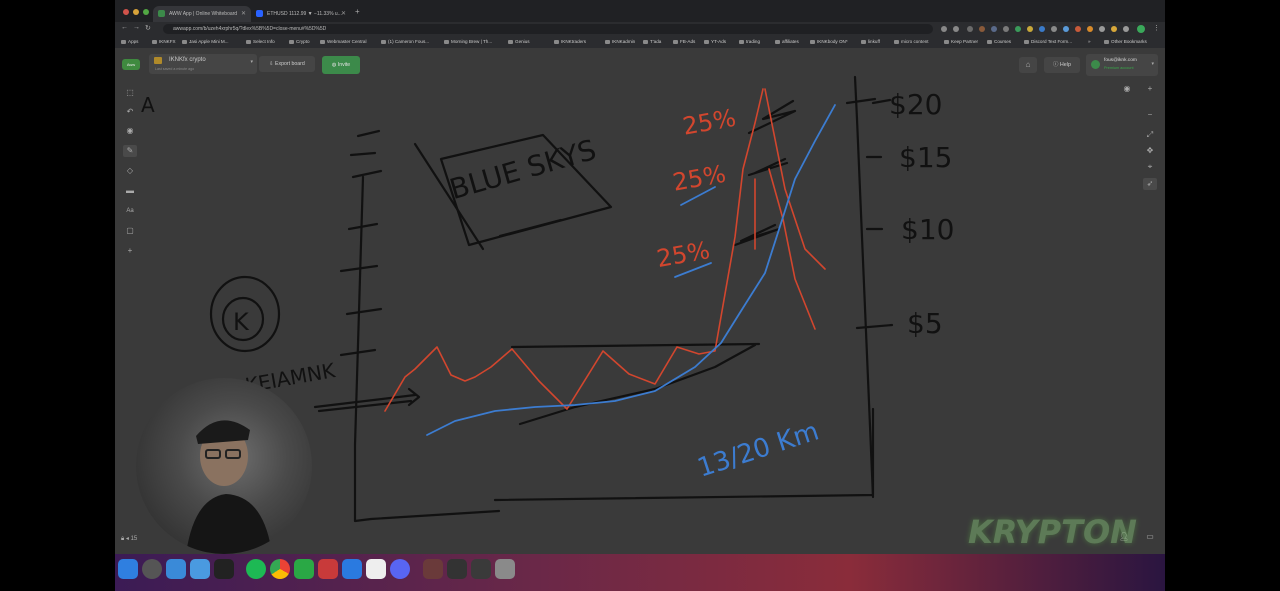 This screenshot has width=1280, height=591. Describe the element at coordinates (357, 11) in the screenshot. I see `new-tab-icon: +` at that location.